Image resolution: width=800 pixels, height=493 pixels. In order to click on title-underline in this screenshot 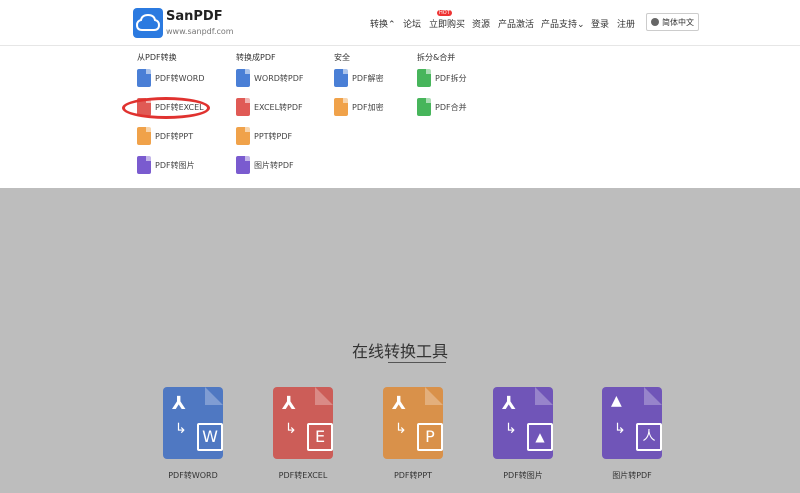, I will do `click(417, 362)`.